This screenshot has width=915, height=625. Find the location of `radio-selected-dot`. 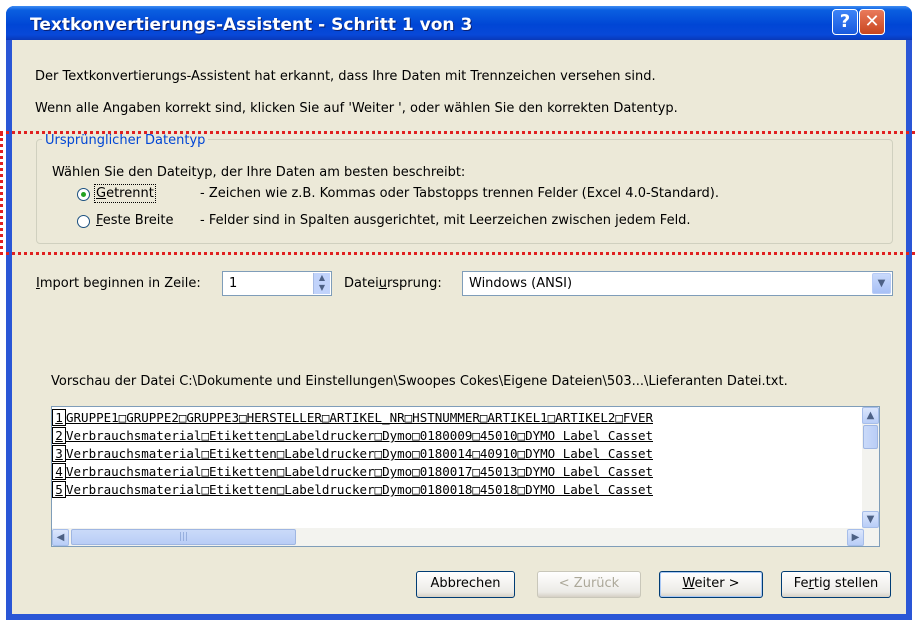

radio-selected-dot is located at coordinates (83, 194).